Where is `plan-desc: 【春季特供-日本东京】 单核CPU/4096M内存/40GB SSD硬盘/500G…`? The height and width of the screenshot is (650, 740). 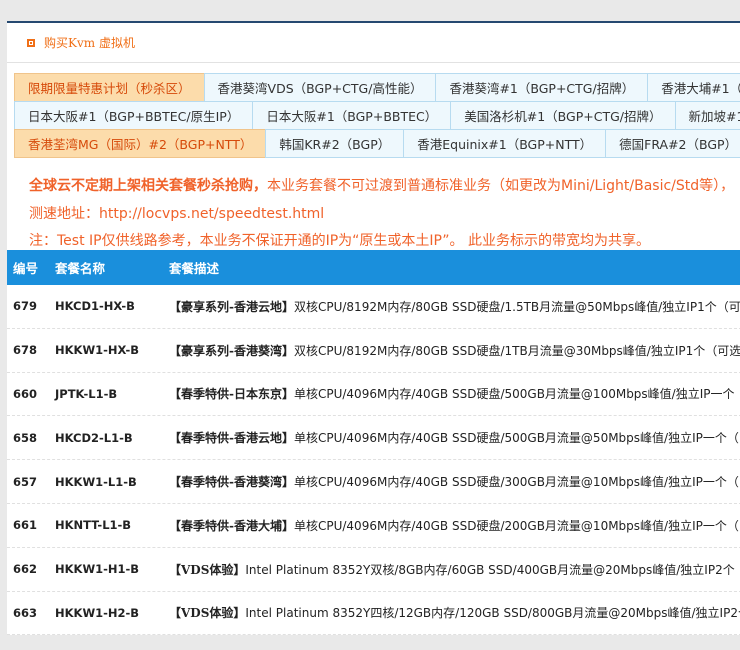
plan-desc: 【春季特供-日本东京】 单核CPU/4096M内存/40GB SSD硬盘/500G… is located at coordinates (452, 394).